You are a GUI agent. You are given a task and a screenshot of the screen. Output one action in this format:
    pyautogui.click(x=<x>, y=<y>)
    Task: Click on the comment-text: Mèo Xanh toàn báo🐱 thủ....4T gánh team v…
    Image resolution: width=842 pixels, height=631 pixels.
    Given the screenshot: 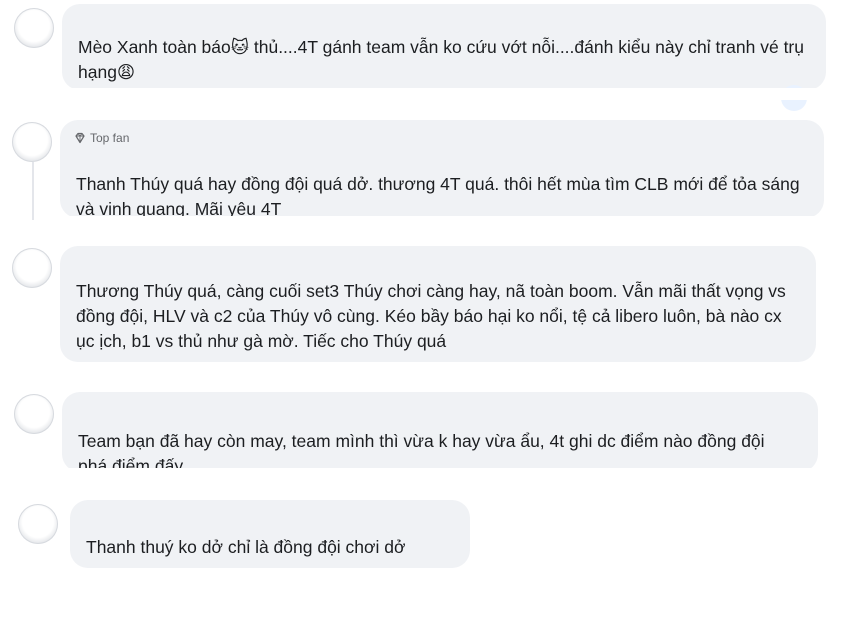 What is the action you would take?
    pyautogui.click(x=441, y=59)
    